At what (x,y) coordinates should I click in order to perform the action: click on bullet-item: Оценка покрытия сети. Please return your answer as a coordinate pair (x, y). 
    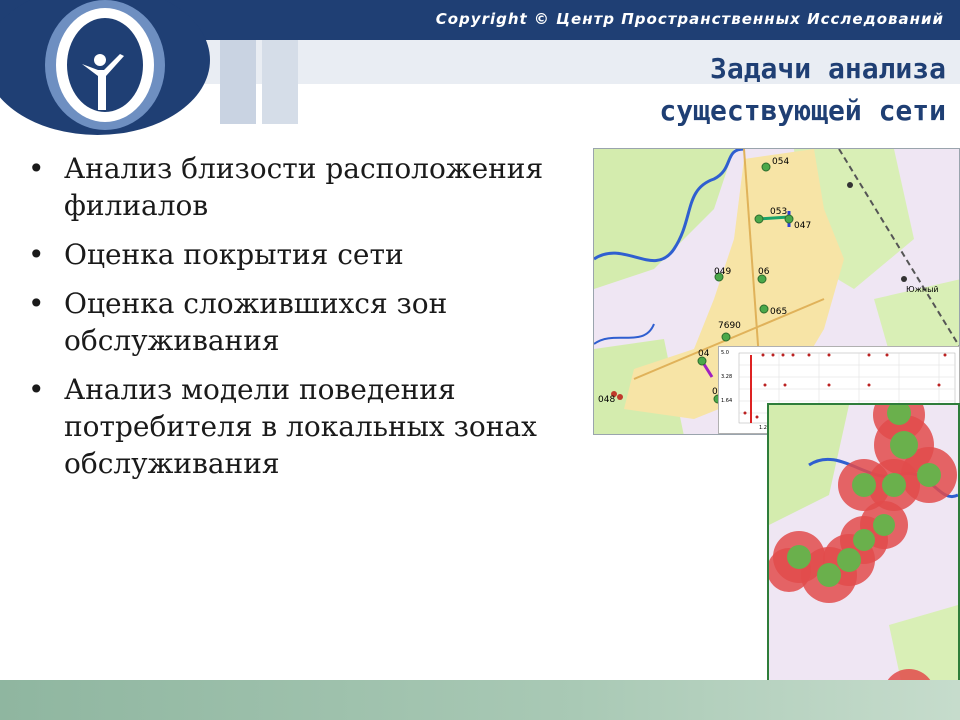
    Looking at the image, I should click on (304, 254).